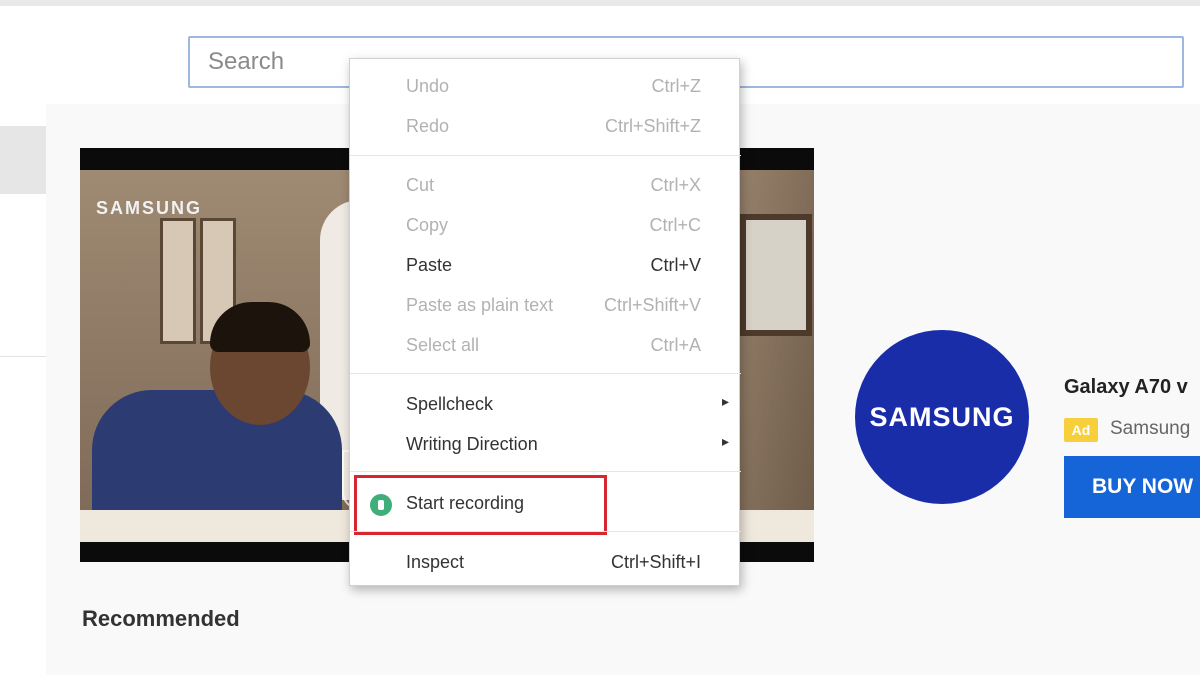 The height and width of the screenshot is (675, 1200). I want to click on highlight-annotation-box, so click(480, 505).